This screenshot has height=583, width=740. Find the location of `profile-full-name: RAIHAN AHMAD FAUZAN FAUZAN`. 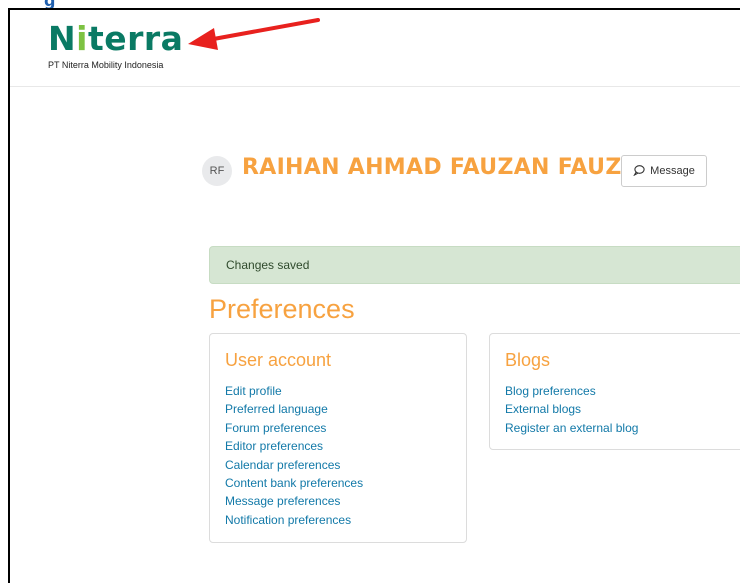

profile-full-name: RAIHAN AHMAD FAUZAN FAUZAN is located at coordinates (450, 167).